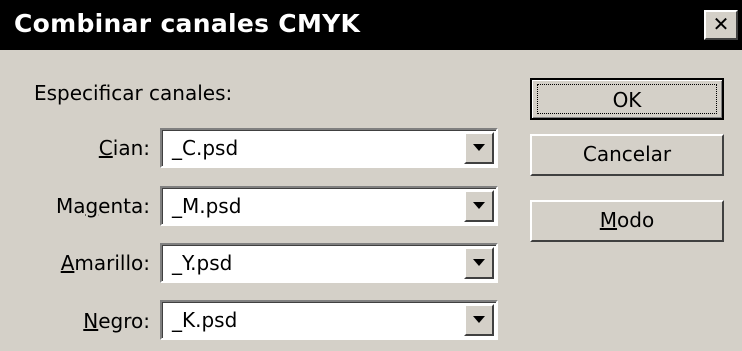 Image resolution: width=742 pixels, height=351 pixels. What do you see at coordinates (371, 25) in the screenshot?
I see `title-bar: Combinar canales CMYK ✕` at bounding box center [371, 25].